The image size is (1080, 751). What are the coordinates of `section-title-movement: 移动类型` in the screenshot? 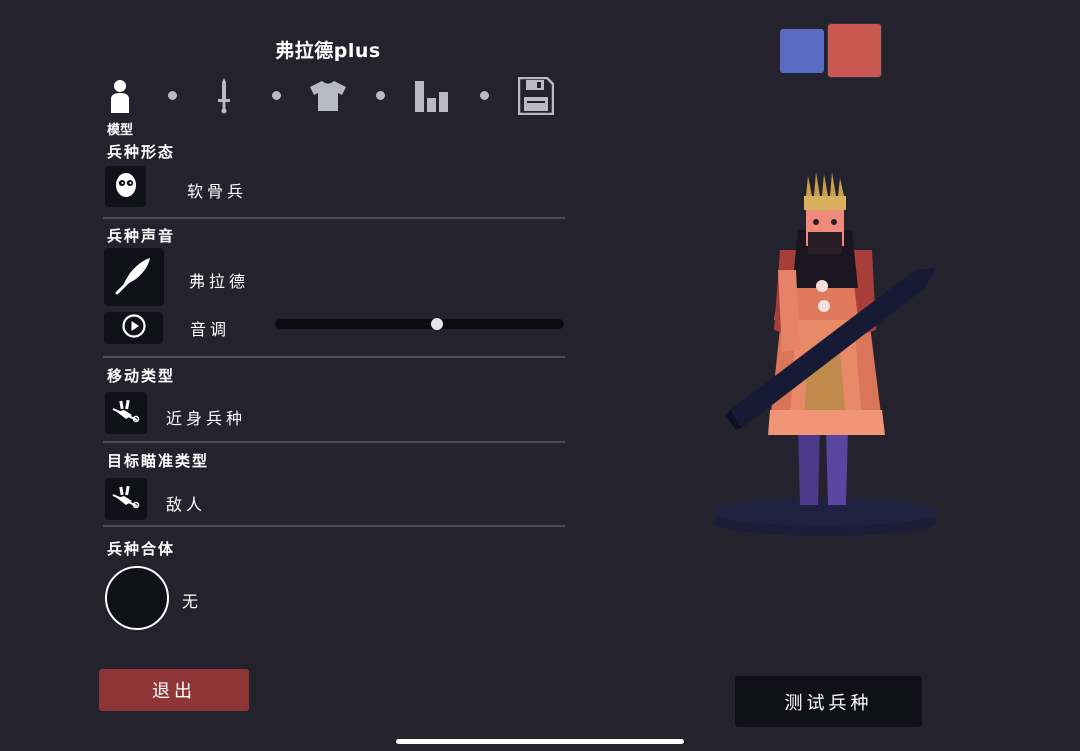 It's located at (141, 376).